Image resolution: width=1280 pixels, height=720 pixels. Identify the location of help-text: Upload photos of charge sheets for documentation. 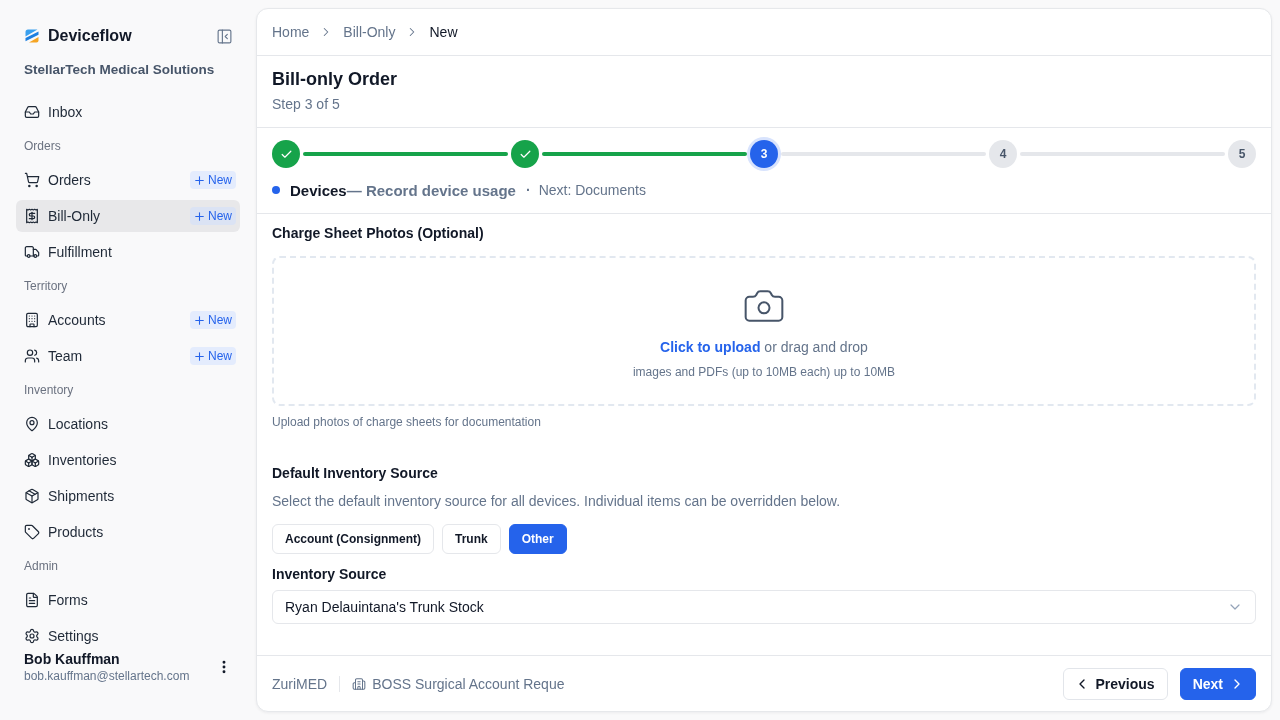
(406, 422).